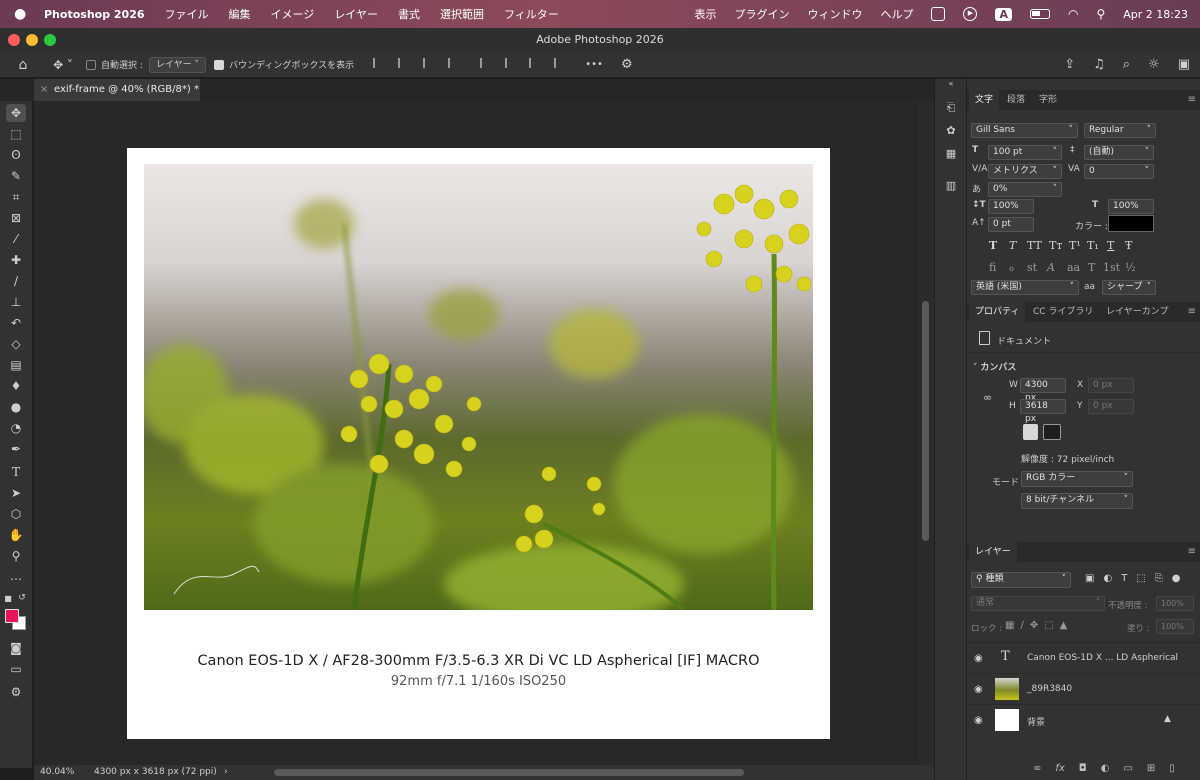 This screenshot has height=780, width=1200. What do you see at coordinates (1131, 206) in the screenshot?
I see `horizontal-scale-field: 100%` at bounding box center [1131, 206].